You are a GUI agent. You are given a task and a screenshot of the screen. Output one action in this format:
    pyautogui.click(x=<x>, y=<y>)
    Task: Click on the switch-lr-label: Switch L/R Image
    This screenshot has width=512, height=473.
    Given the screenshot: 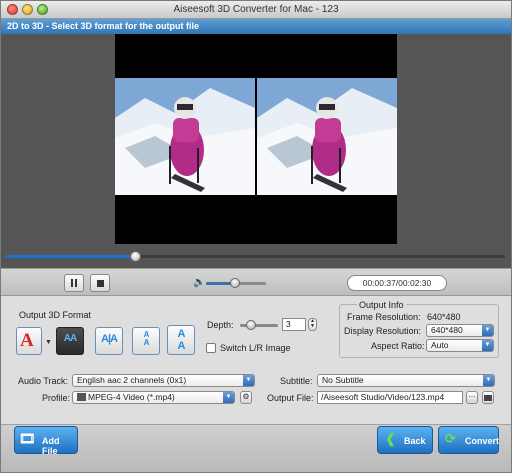 What is the action you would take?
    pyautogui.click(x=255, y=348)
    